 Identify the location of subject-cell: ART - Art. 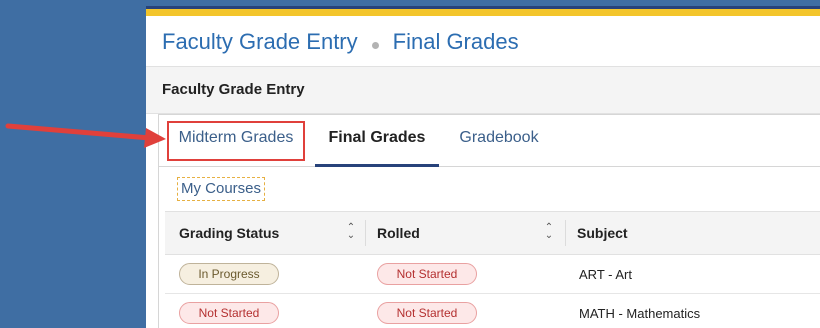
(605, 274).